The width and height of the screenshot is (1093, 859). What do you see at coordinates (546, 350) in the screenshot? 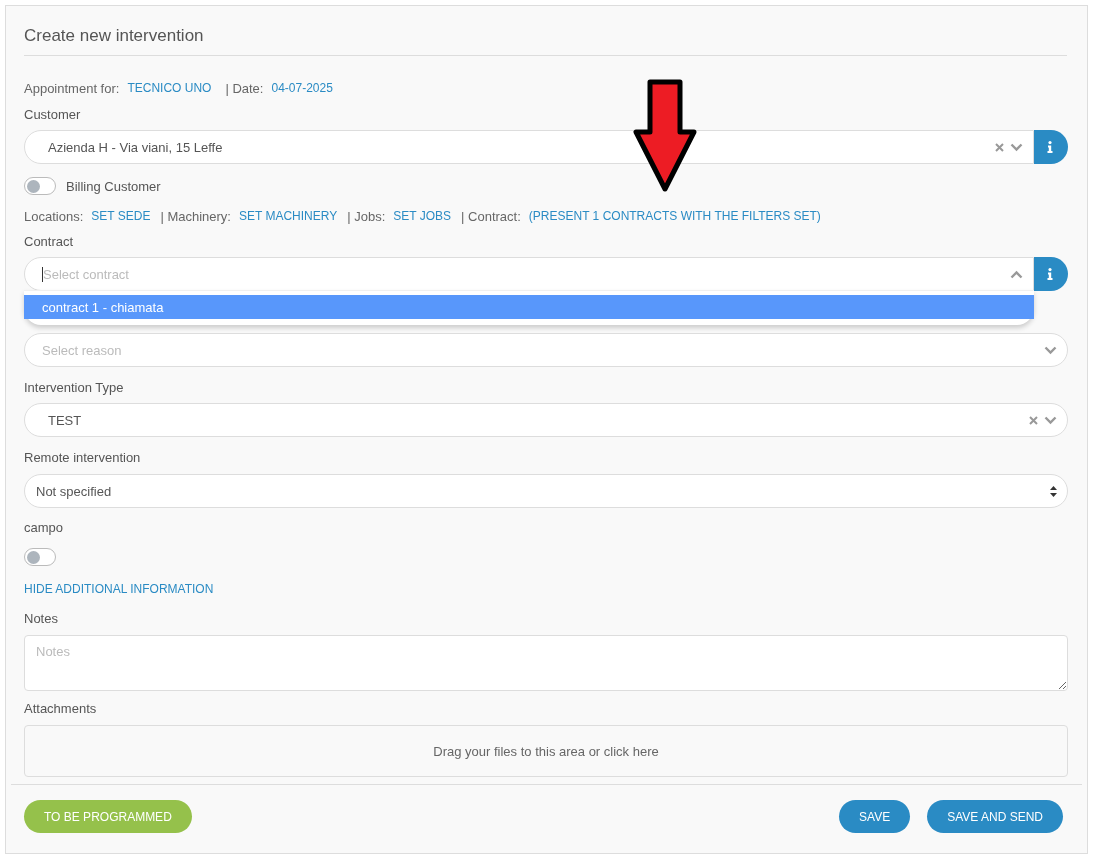
I see `reason-select: Select reason` at bounding box center [546, 350].